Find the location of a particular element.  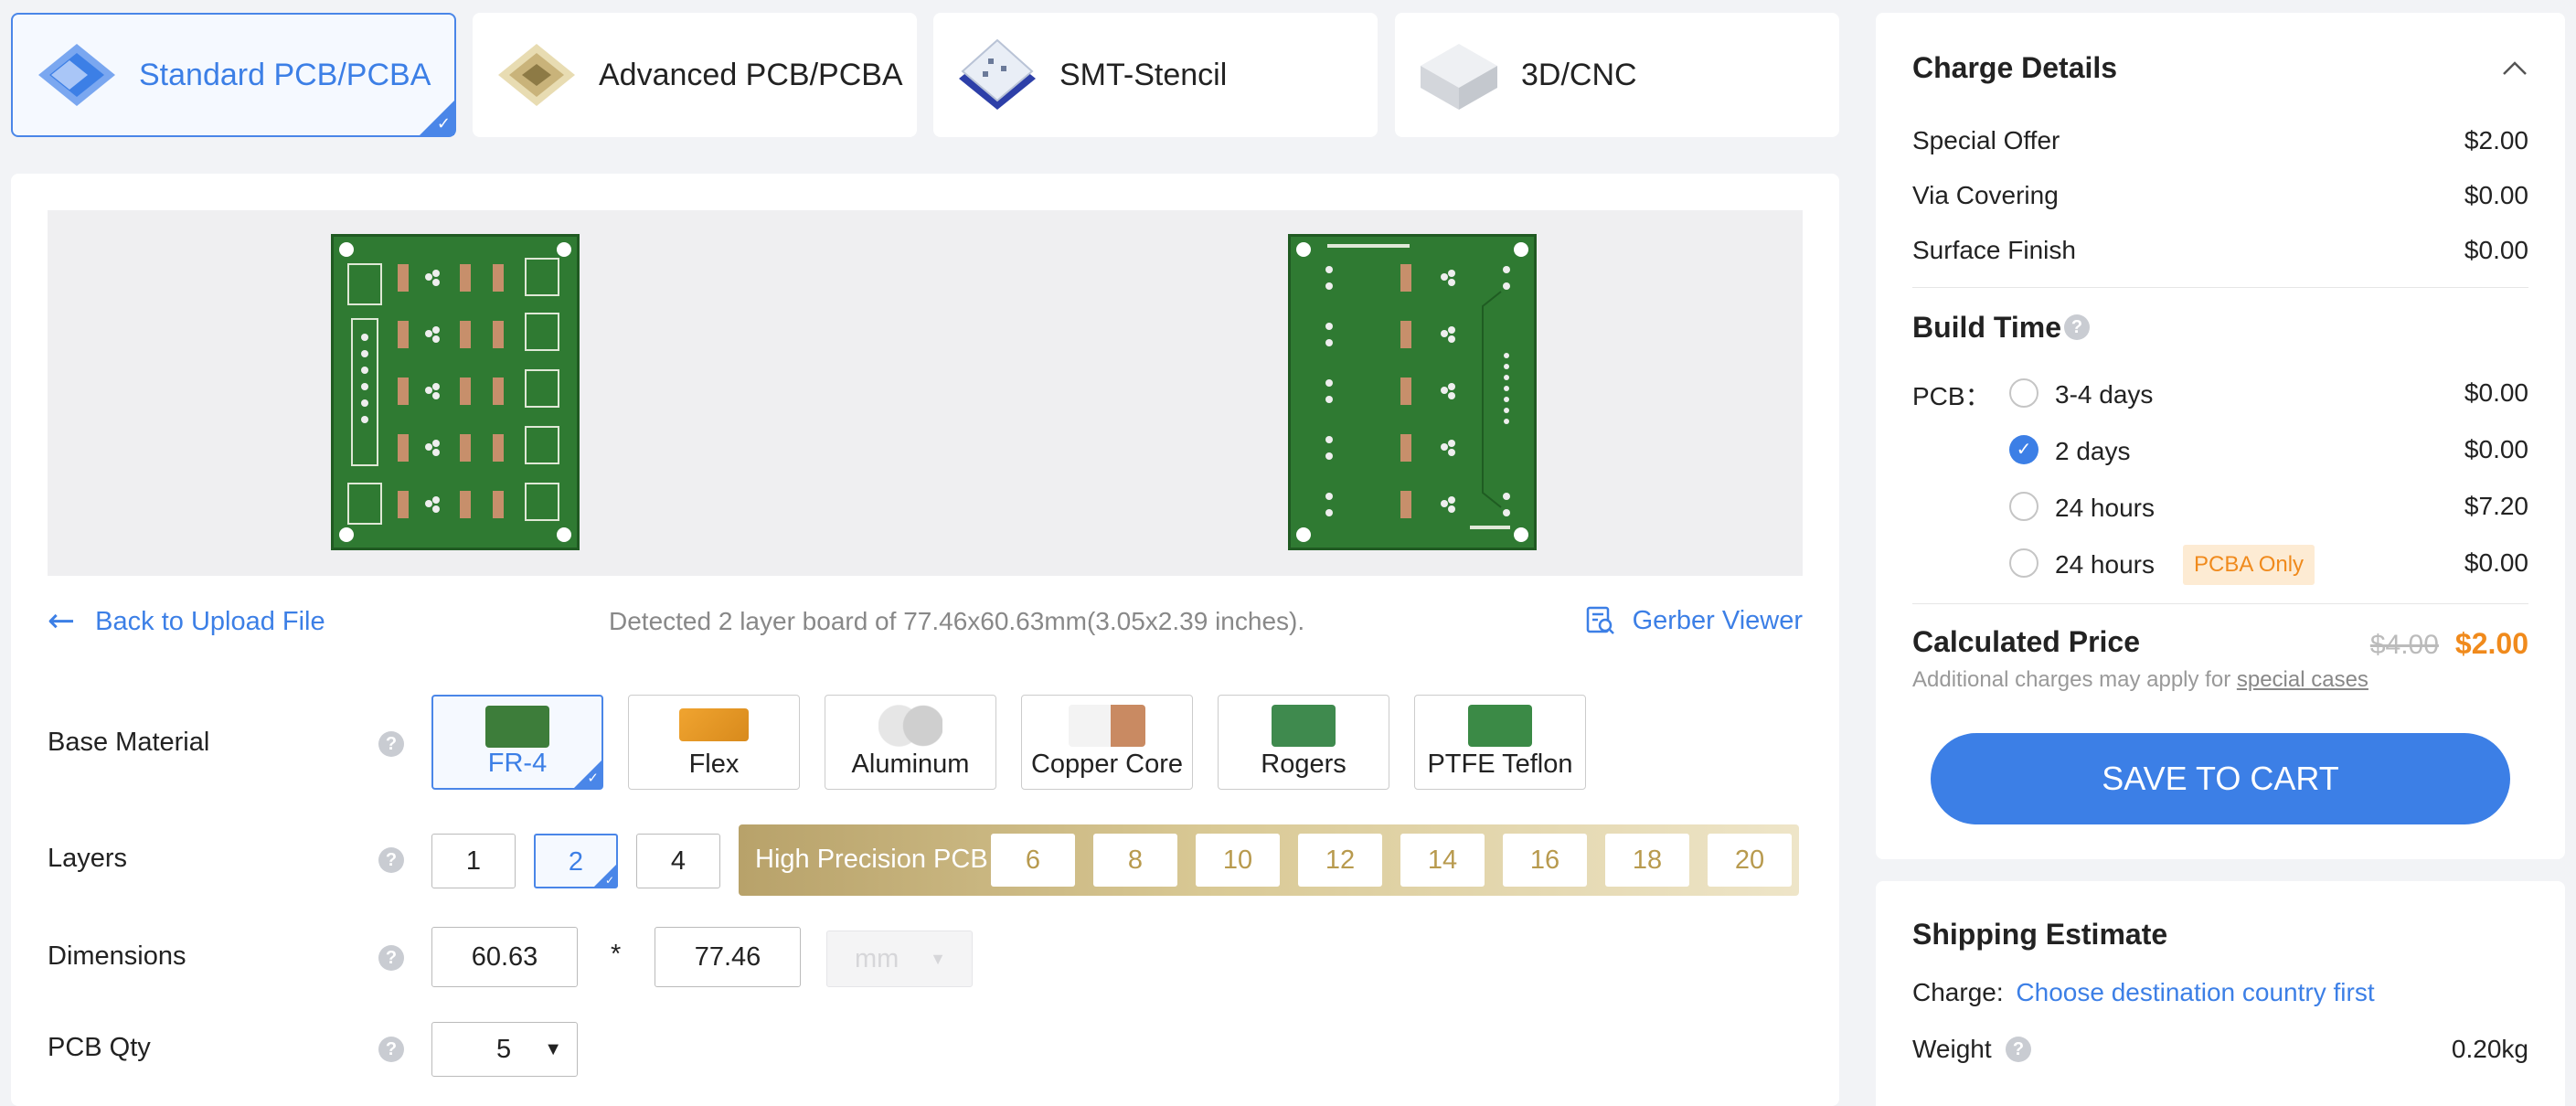

charge-row-via-covering: Via Covering $0.00 is located at coordinates (2220, 195).